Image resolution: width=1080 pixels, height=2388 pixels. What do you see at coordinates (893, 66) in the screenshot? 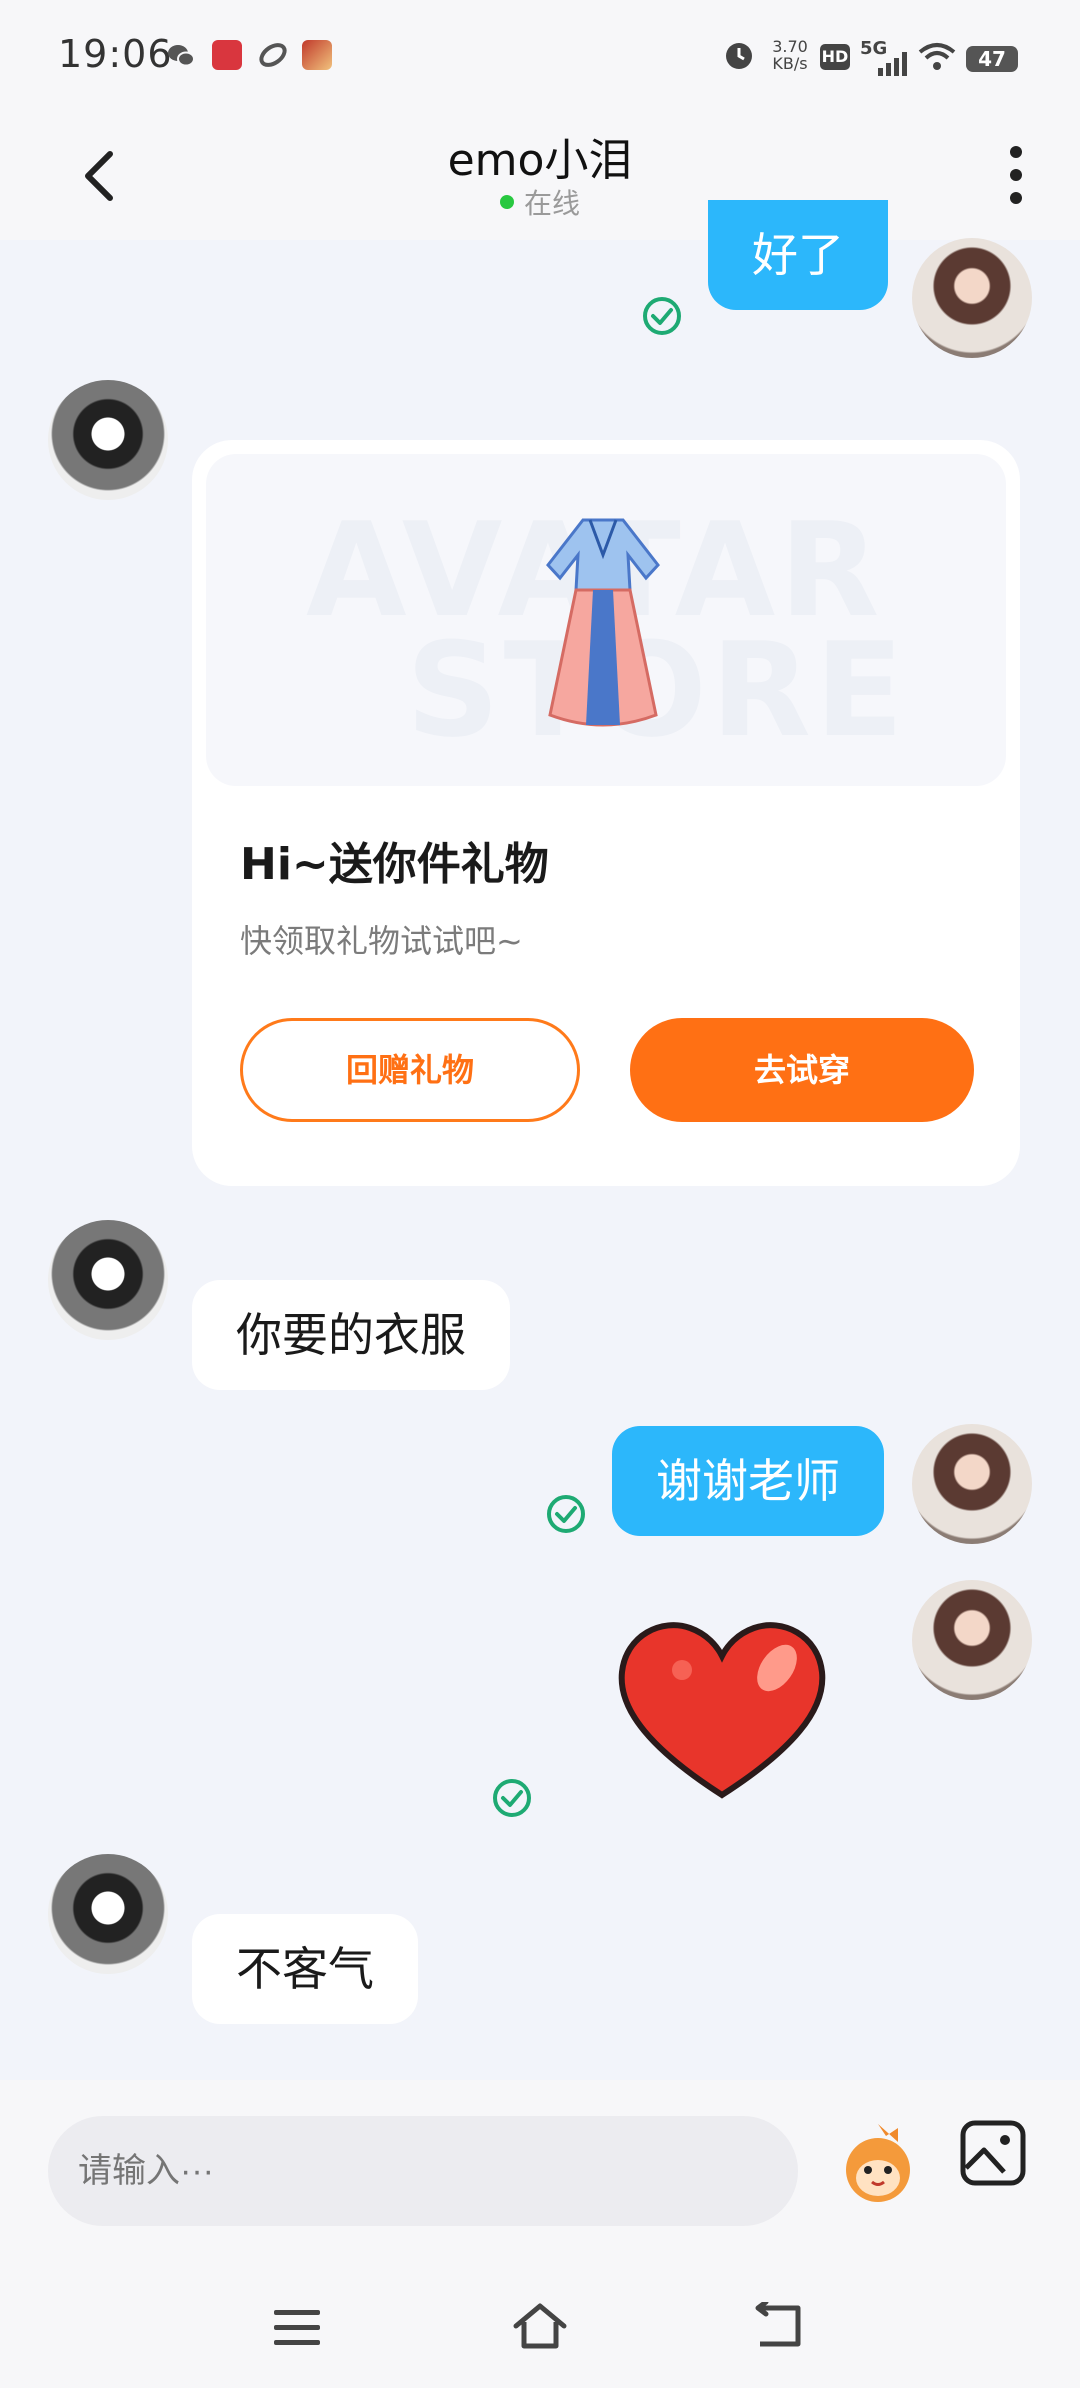
I see `signal-icon` at bounding box center [893, 66].